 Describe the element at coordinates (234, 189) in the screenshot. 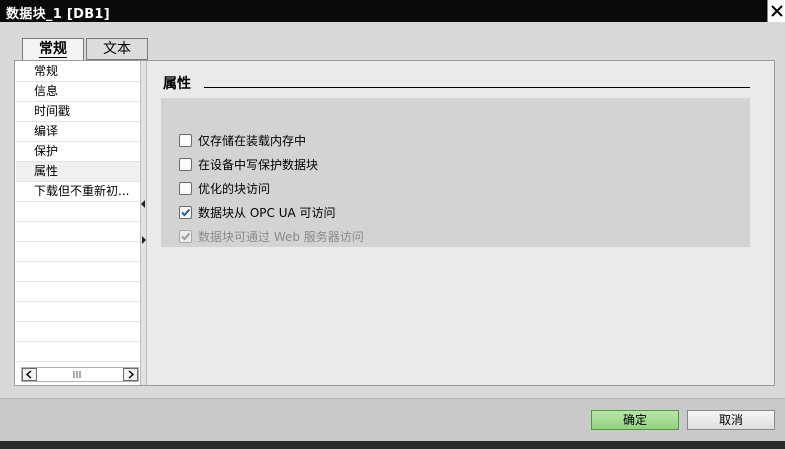

I see `option-label: 优化的块访问` at that location.